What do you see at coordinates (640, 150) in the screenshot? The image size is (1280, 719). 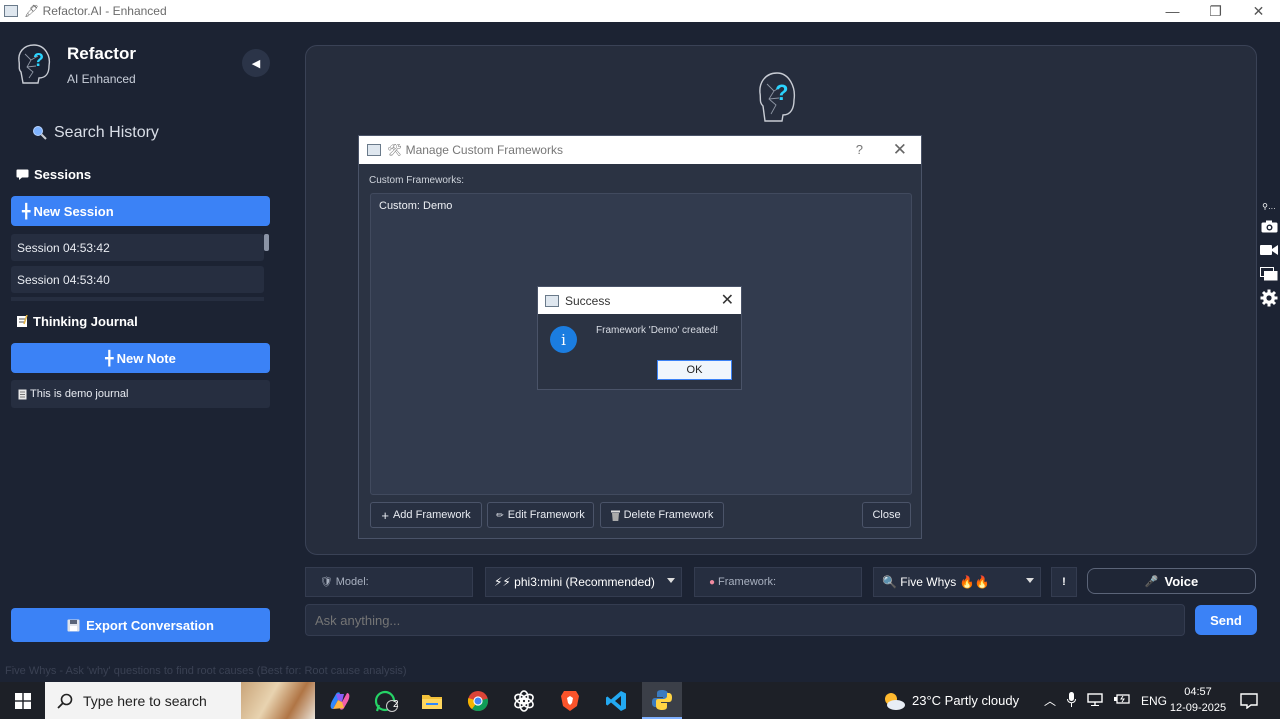 I see `dialog-titlebar: 🛠 Manage Custom Frameworks ? ✕` at bounding box center [640, 150].